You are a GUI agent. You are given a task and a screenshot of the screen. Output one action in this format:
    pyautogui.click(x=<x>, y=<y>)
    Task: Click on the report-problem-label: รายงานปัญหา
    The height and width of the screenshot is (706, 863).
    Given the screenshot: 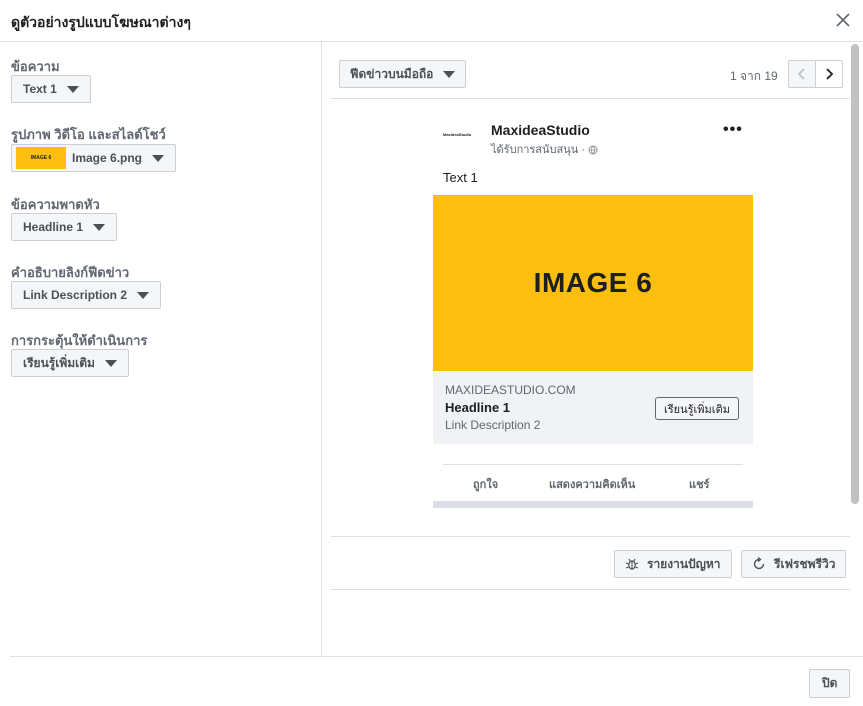 What is the action you would take?
    pyautogui.click(x=684, y=563)
    